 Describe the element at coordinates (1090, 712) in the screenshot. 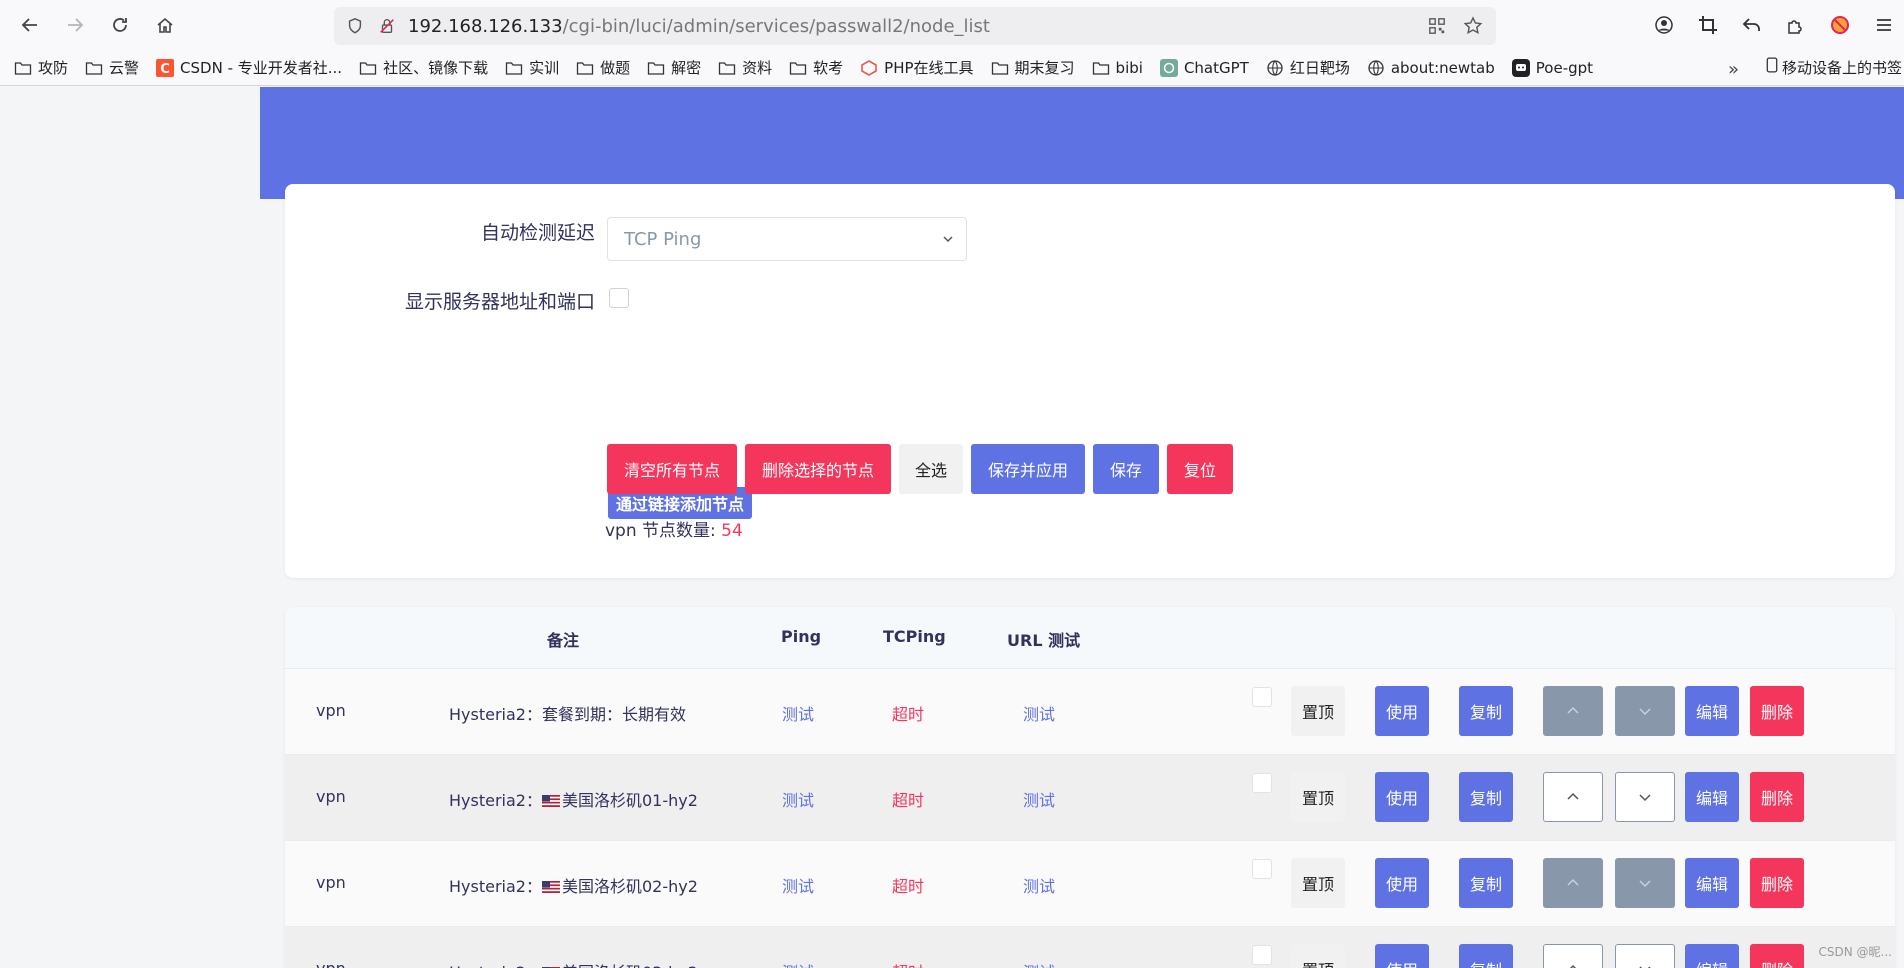

I see `table-row: vpn Hysteria2：套餐到期：长期有效 测试 超时 测试 置顶 使用 复制 编辑 删除` at that location.